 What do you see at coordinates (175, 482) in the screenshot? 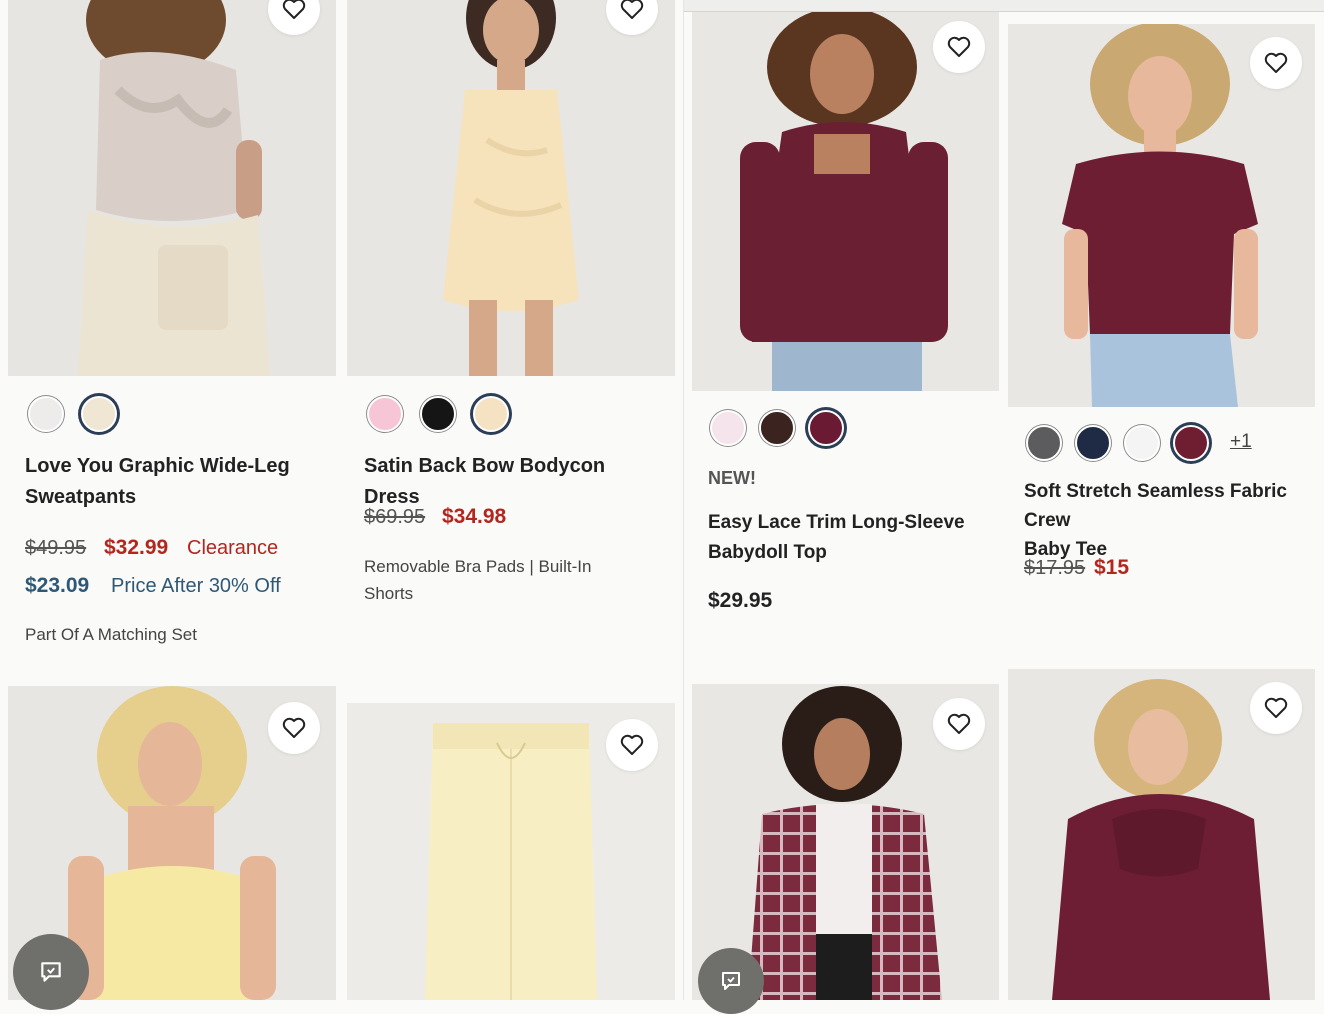
I see `product-title: Love You Graphic Wide-Leg Sweatpants` at bounding box center [175, 482].